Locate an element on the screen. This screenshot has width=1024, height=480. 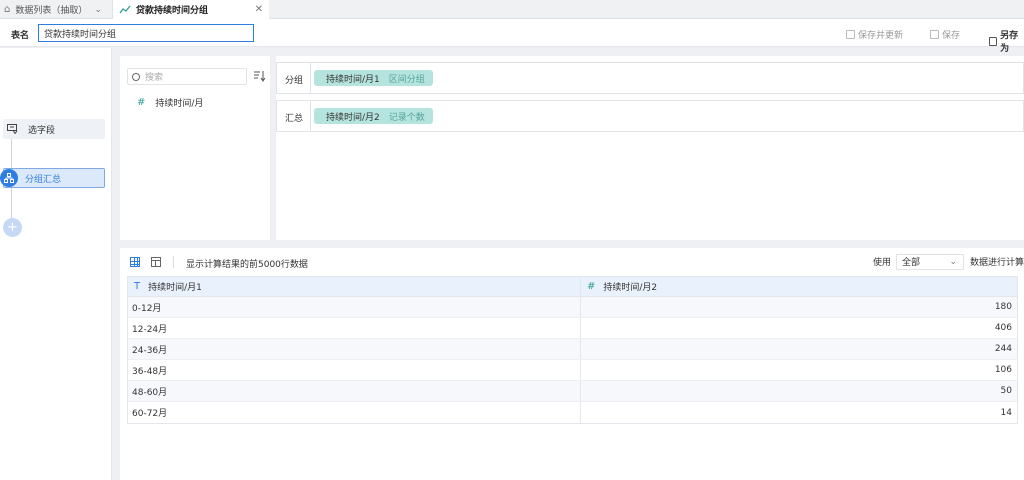
summary-zone-label: 汇总 is located at coordinates (294, 119).